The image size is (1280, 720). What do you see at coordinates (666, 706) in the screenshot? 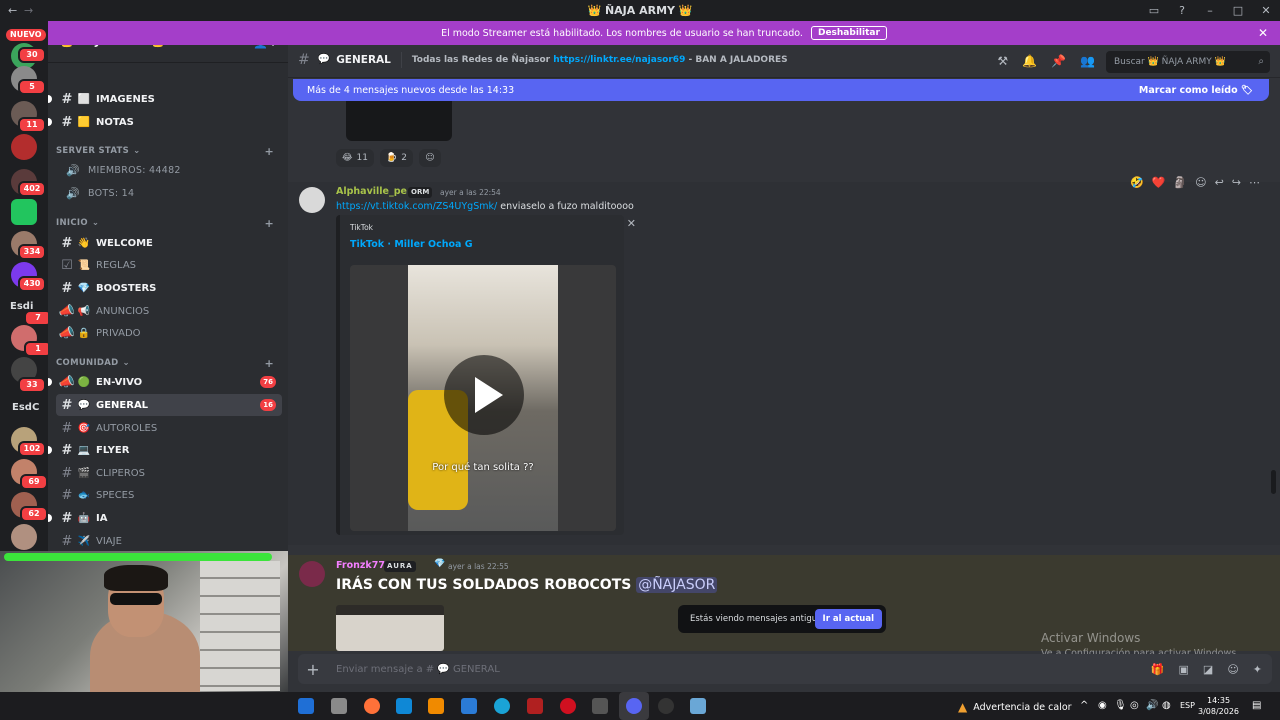
I see `media-player-icon` at bounding box center [666, 706].